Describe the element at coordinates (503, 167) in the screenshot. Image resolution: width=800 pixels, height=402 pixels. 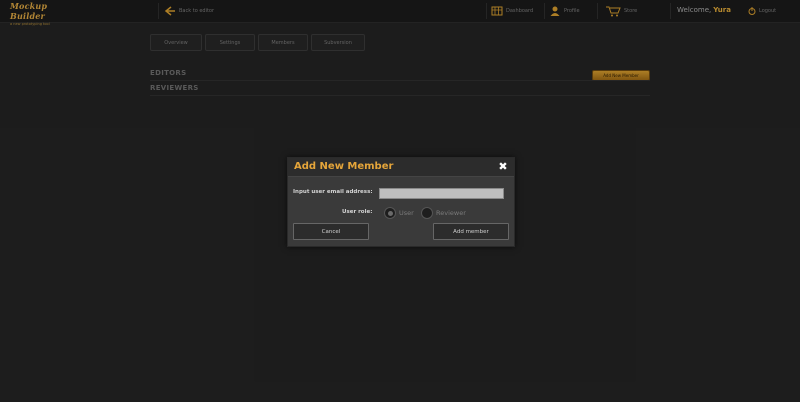
I see `close-icon: ✖` at that location.